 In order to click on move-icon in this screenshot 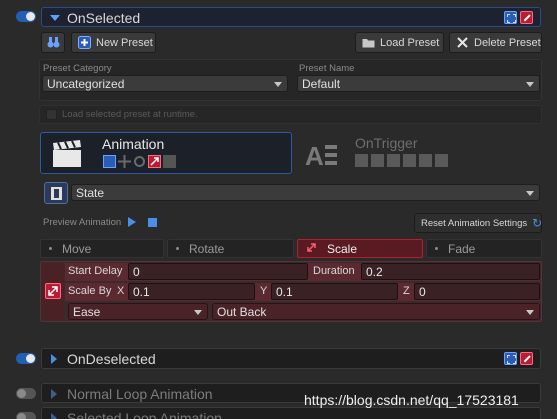, I will do `click(124, 161)`.